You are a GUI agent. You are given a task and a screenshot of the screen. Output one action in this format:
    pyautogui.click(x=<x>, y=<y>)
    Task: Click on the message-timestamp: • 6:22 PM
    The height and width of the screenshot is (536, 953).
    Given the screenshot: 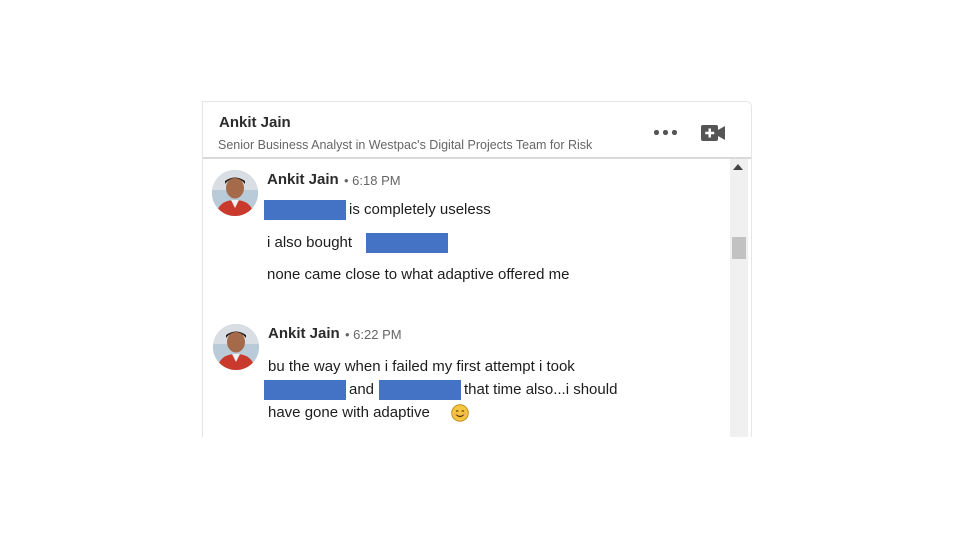 What is the action you would take?
    pyautogui.click(x=373, y=334)
    